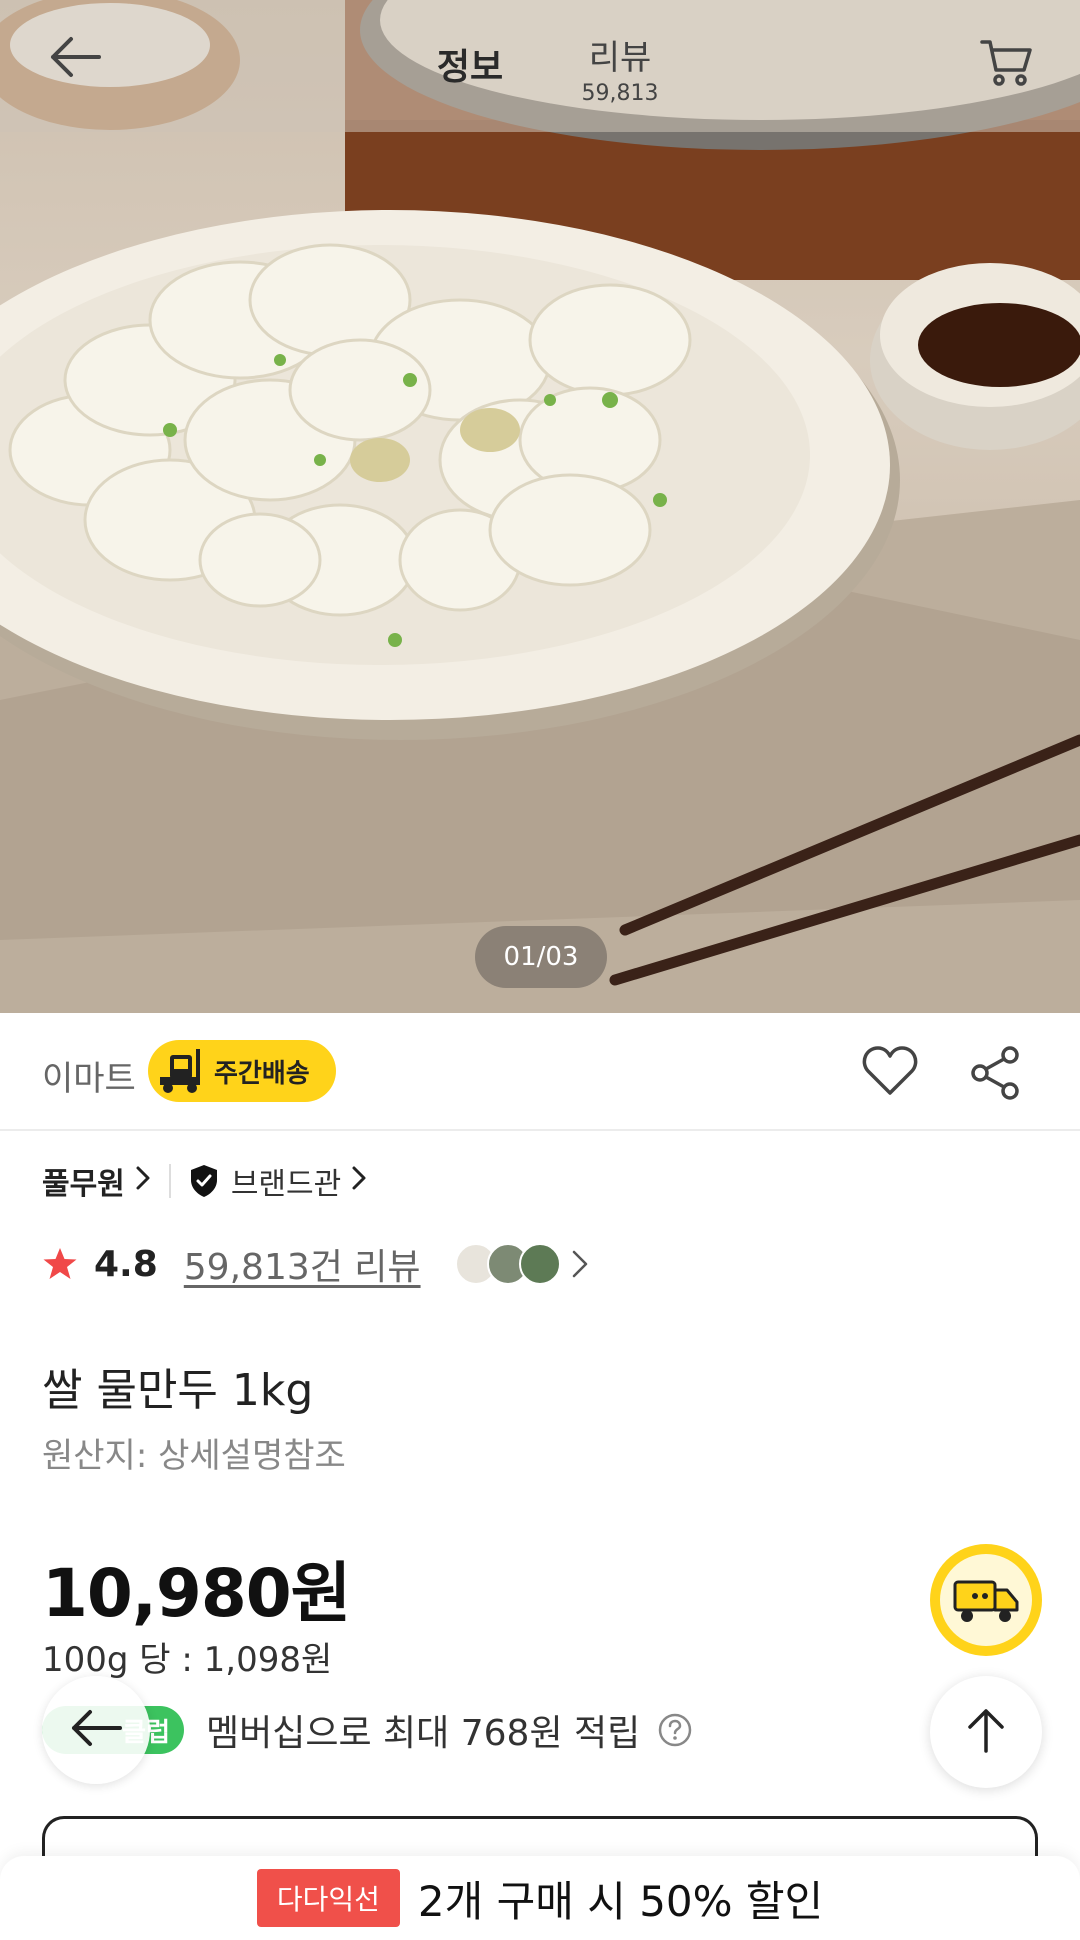  What do you see at coordinates (423, 1733) in the screenshot?
I see `membership-reward-text: 멤버십으로 최대 768원 적립` at bounding box center [423, 1733].